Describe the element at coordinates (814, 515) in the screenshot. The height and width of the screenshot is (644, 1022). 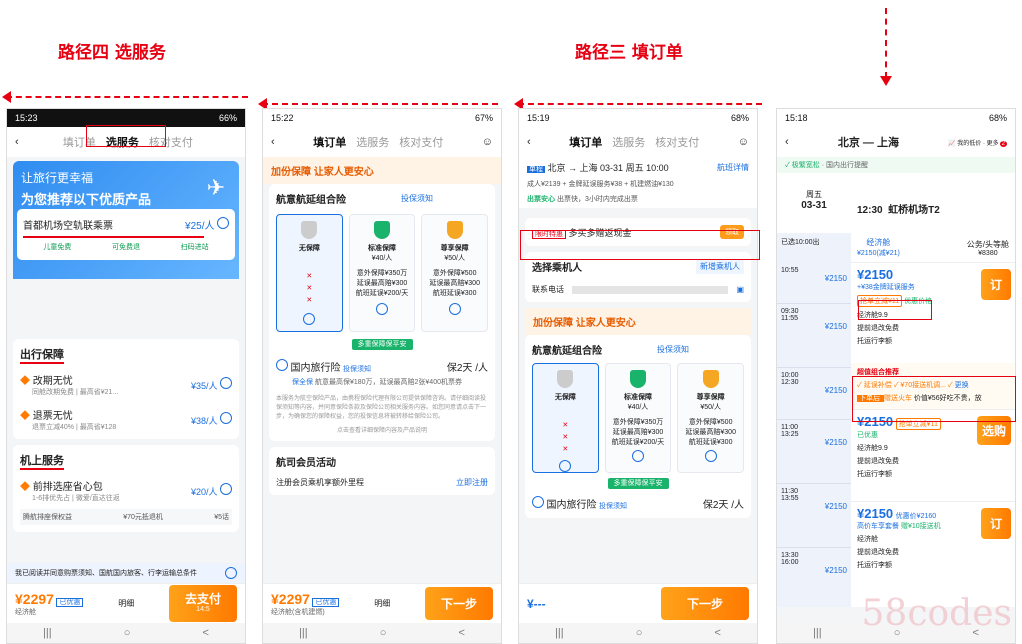
I see `flight-option: 11:30 13:55 ¥2150` at that location.